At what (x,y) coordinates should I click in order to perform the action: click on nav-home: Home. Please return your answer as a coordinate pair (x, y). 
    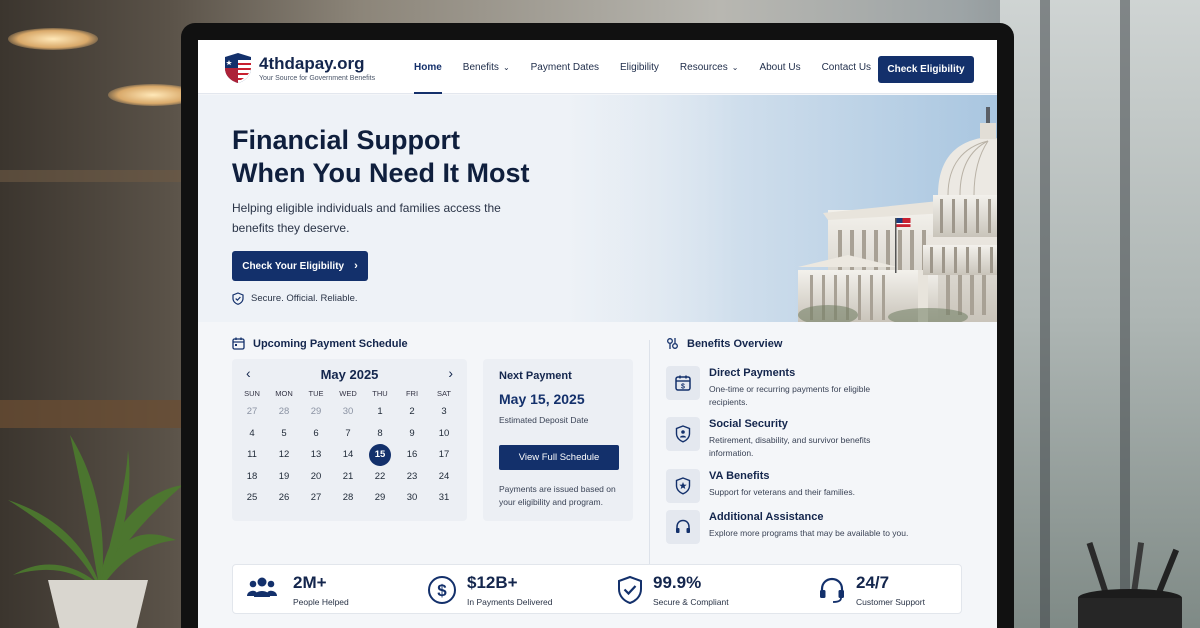
    Looking at the image, I should click on (428, 67).